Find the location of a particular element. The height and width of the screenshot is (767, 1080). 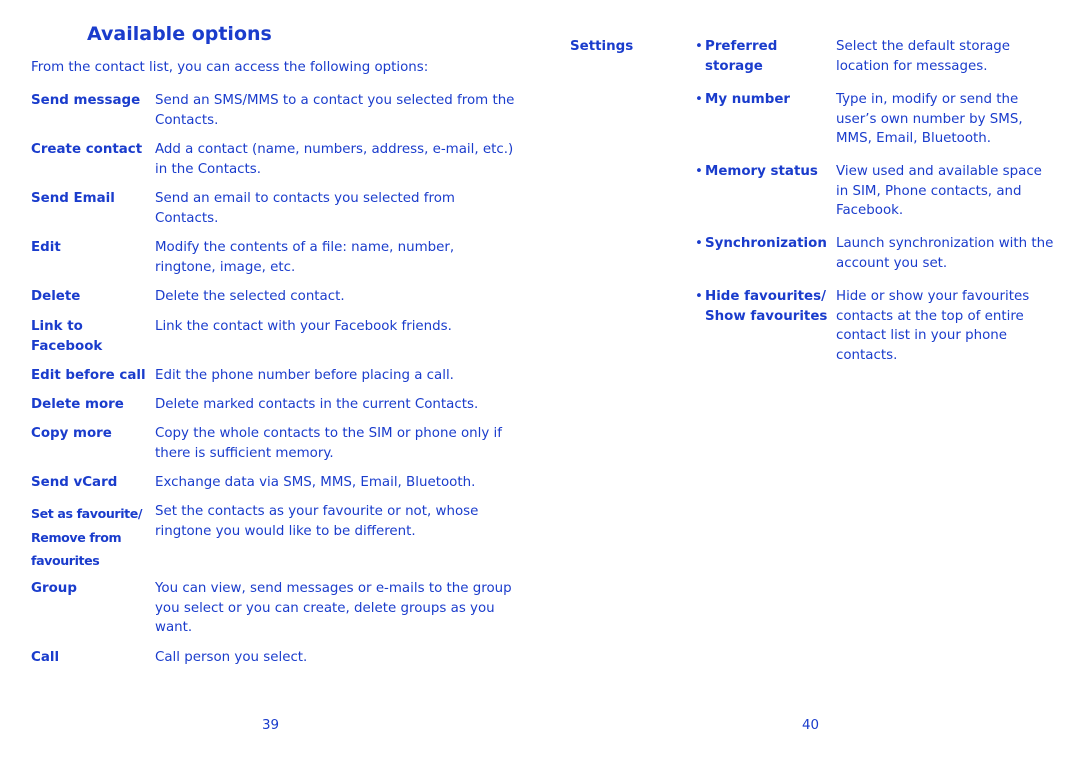

option-label: Link to Facebook is located at coordinates (67, 336).